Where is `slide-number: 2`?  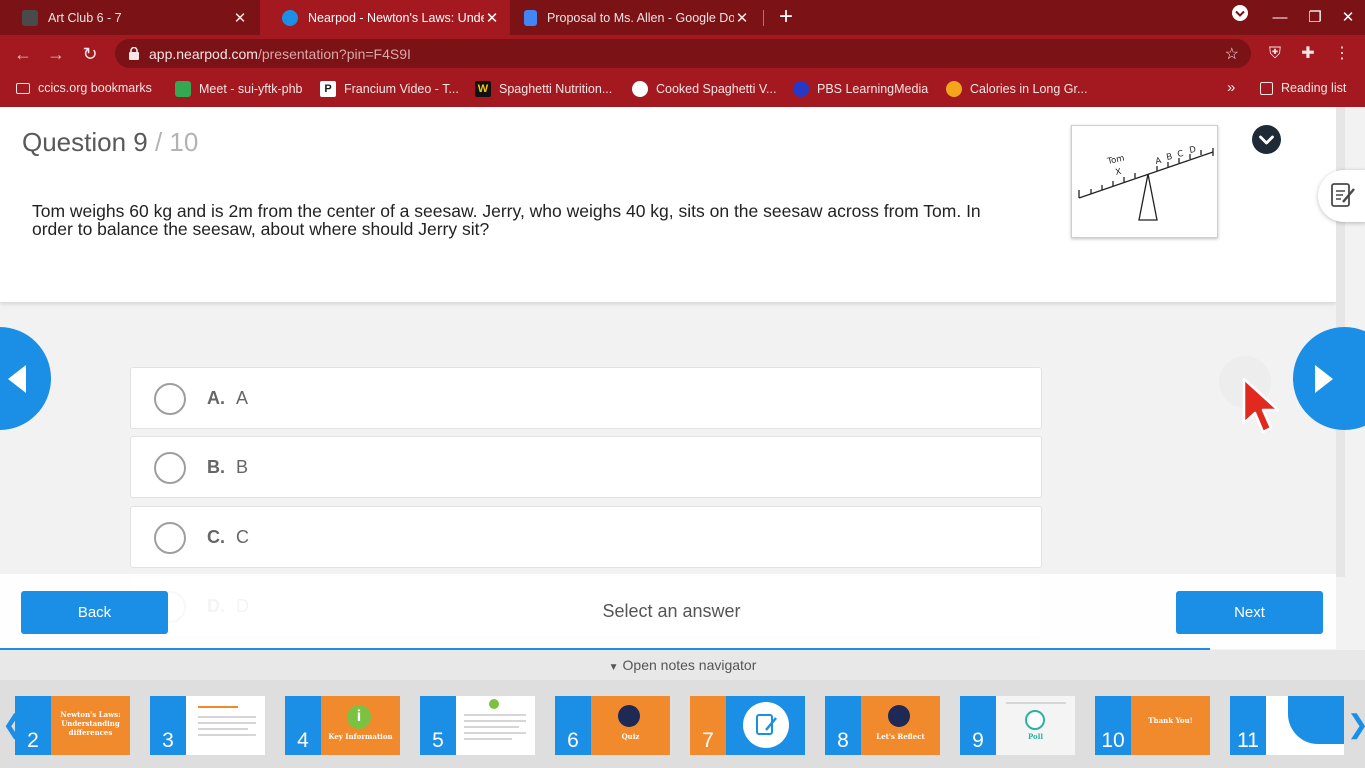
slide-number: 2 is located at coordinates (33, 740).